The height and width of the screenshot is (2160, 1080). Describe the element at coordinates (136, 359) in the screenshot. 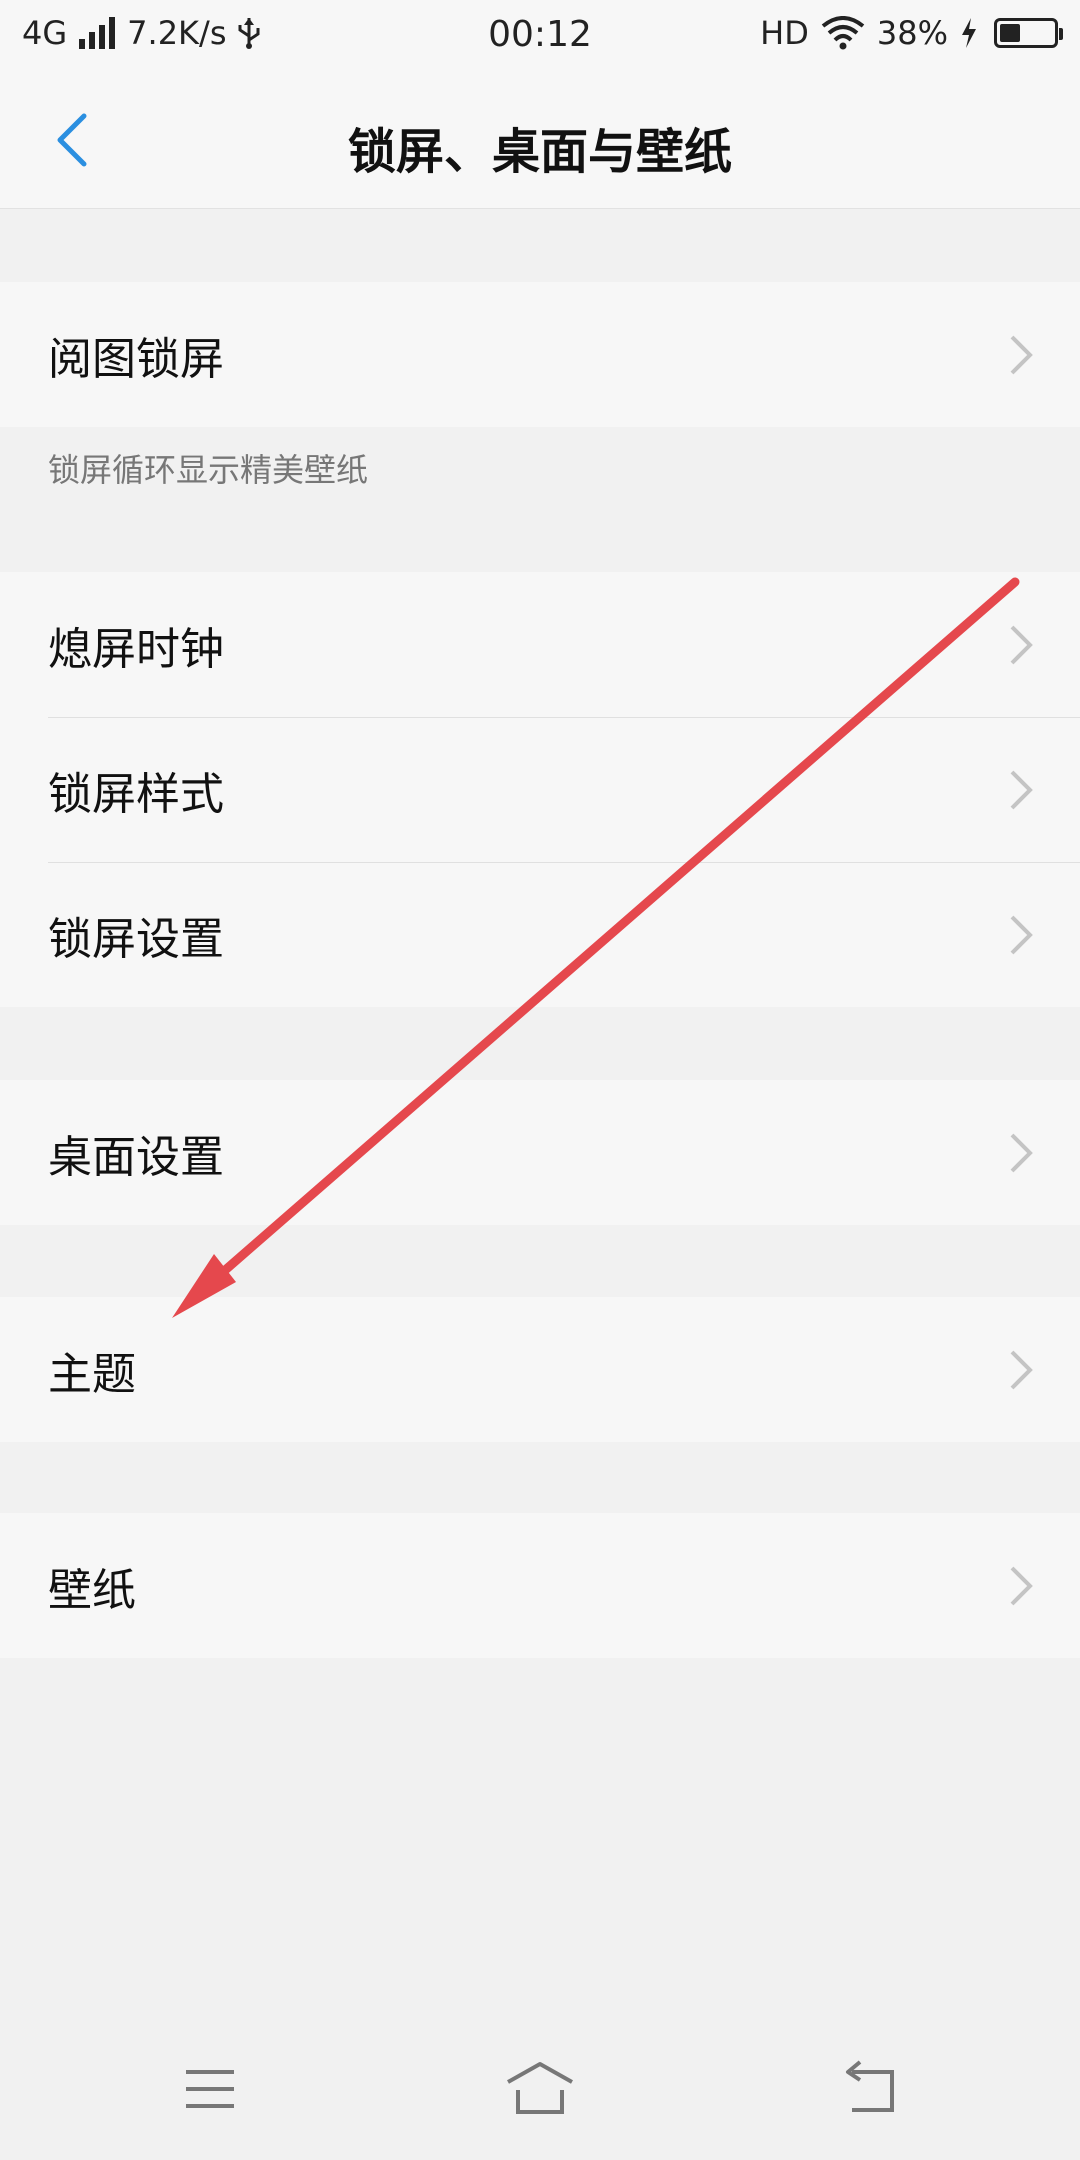

I see `list-item-label: 阅图锁屏` at that location.